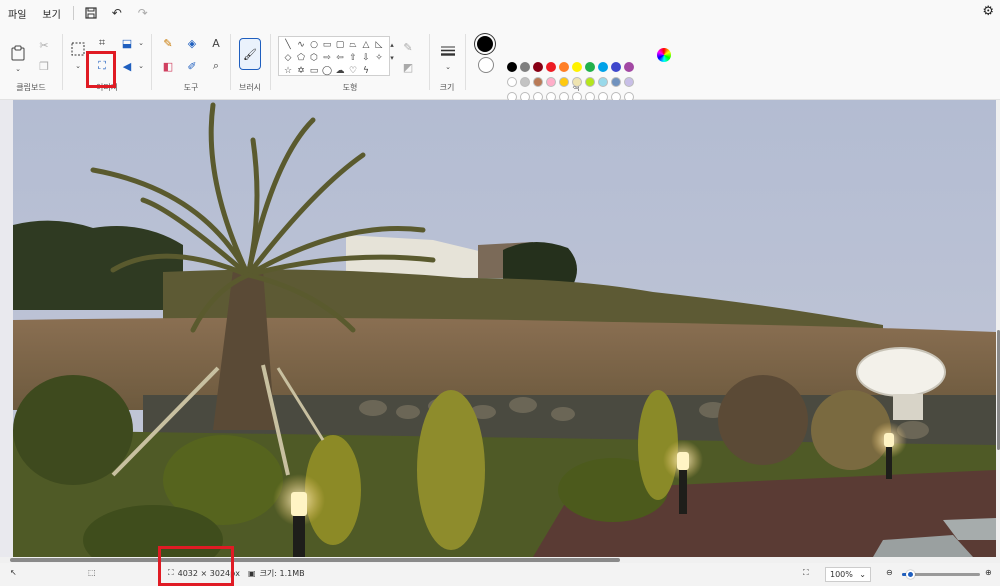 Image resolution: width=1000 pixels, height=586 pixels. What do you see at coordinates (168, 43) in the screenshot?
I see `pencil-icon: ✎` at bounding box center [168, 43].